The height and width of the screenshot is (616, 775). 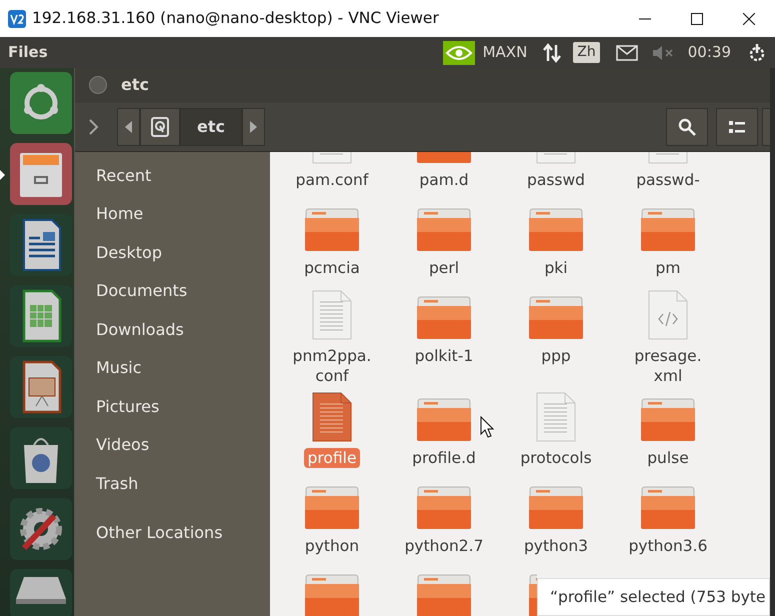 What do you see at coordinates (668, 335) in the screenshot?
I see `file-item: presage. xml` at bounding box center [668, 335].